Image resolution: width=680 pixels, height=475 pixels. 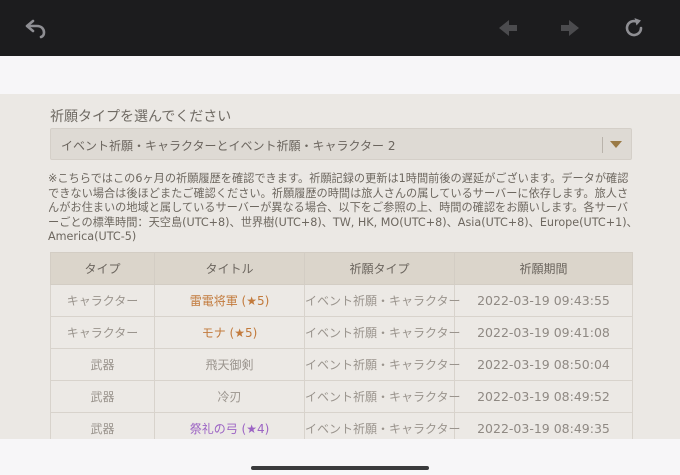 What do you see at coordinates (340, 28) in the screenshot?
I see `browser-toolbar` at bounding box center [340, 28].